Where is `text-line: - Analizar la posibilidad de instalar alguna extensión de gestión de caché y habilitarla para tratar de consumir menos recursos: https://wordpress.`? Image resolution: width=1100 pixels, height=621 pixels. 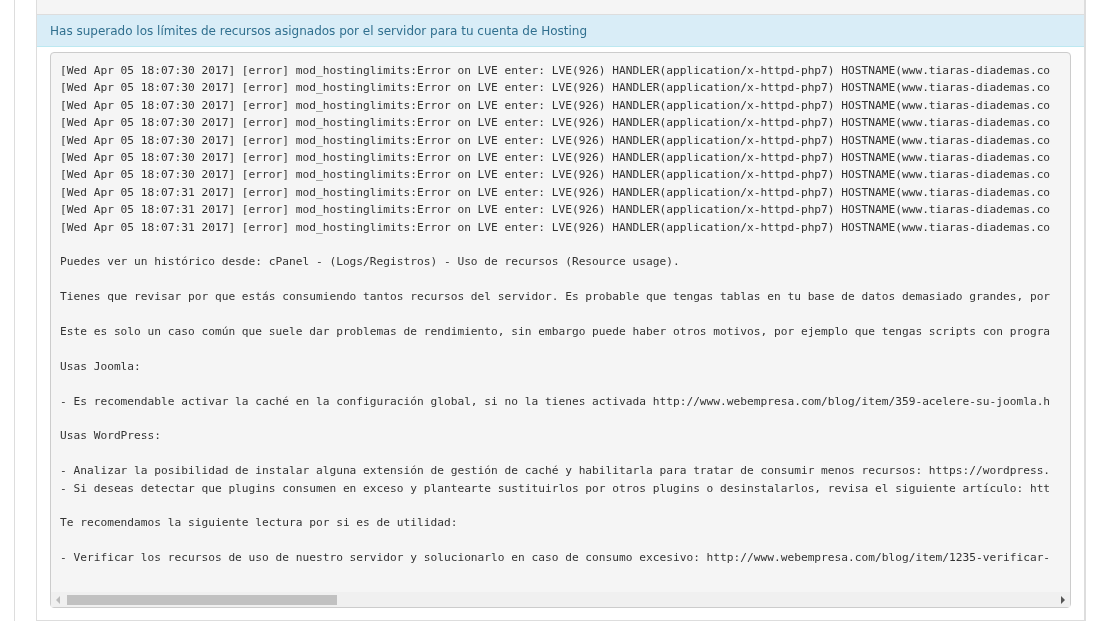 text-line: - Analizar la posibilidad de instalar alguna extensión de gestión de caché y habilitarla para tratar de consumir menos recursos: https://wordpress. is located at coordinates (555, 471).